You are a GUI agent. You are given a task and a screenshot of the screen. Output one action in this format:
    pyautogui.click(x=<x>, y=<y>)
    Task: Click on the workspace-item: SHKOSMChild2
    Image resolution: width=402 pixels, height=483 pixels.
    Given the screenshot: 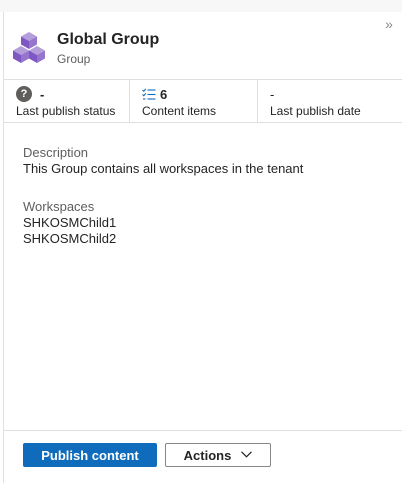 What is the action you would take?
    pyautogui.click(x=70, y=238)
    